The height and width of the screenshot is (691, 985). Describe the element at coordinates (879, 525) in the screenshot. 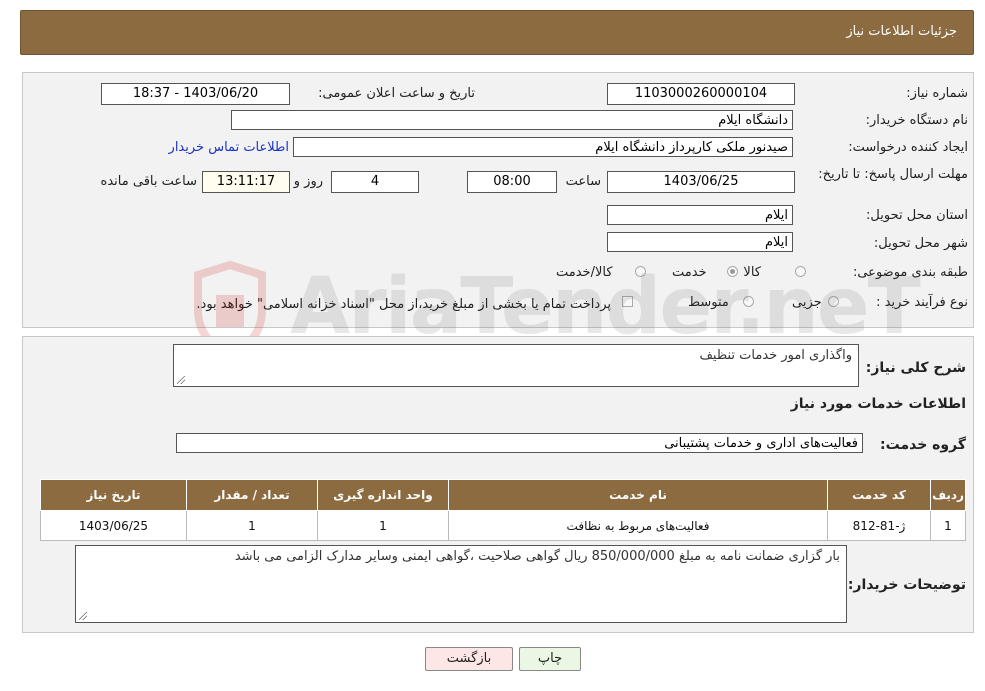

I see `cell-service-code: ژ-81-812` at that location.